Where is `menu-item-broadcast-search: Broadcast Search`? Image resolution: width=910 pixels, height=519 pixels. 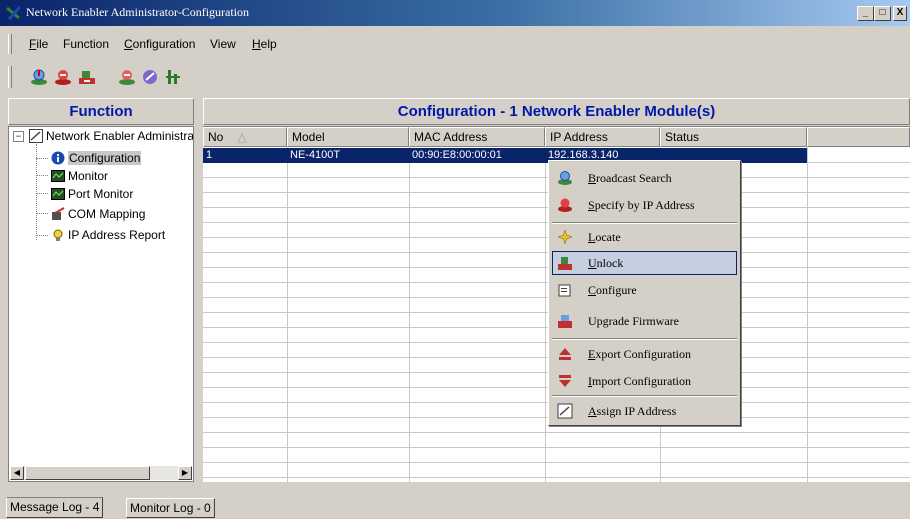
menu-item-broadcast-search: Broadcast Search is located at coordinates (644, 178).